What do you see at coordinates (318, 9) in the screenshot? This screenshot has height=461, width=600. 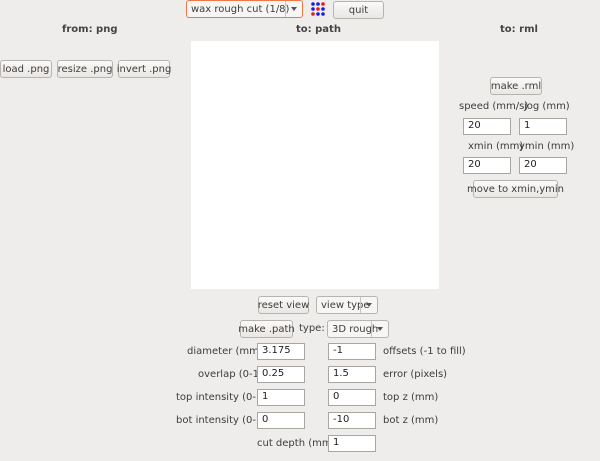 I see `app-grid-icon` at bounding box center [318, 9].